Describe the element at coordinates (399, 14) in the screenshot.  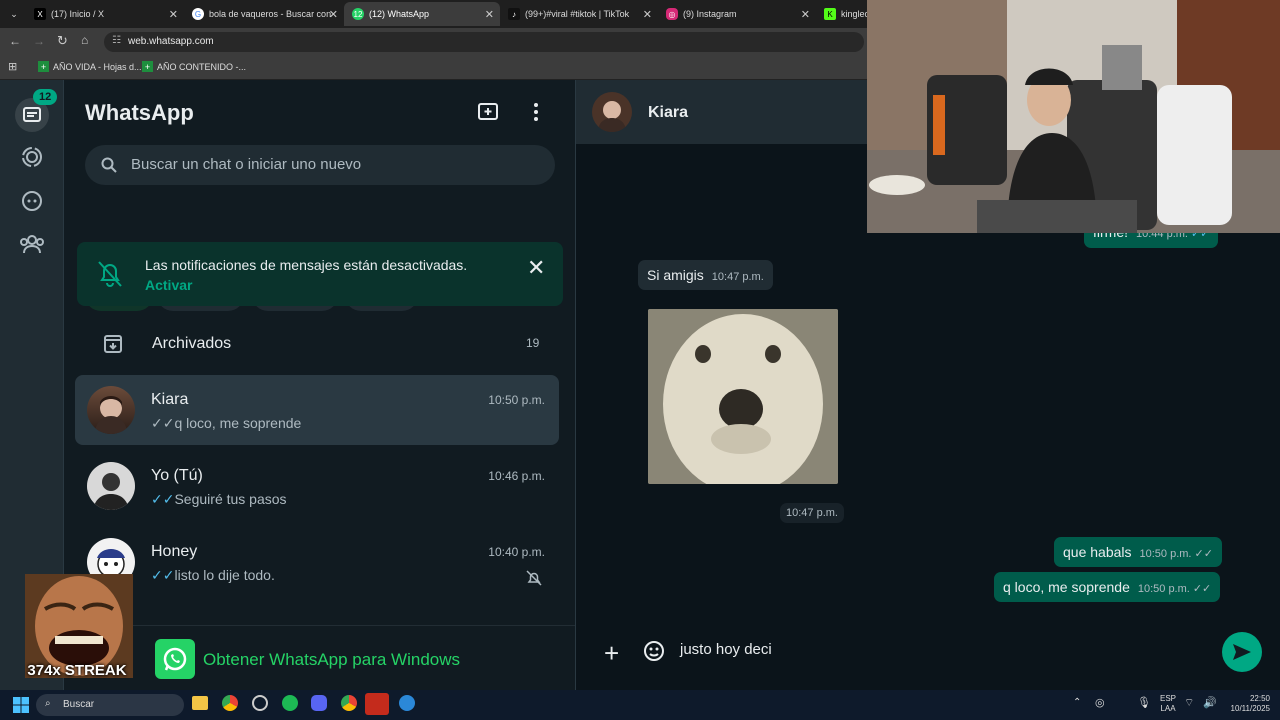
I see `tab-title: (12) WhatsApp` at that location.